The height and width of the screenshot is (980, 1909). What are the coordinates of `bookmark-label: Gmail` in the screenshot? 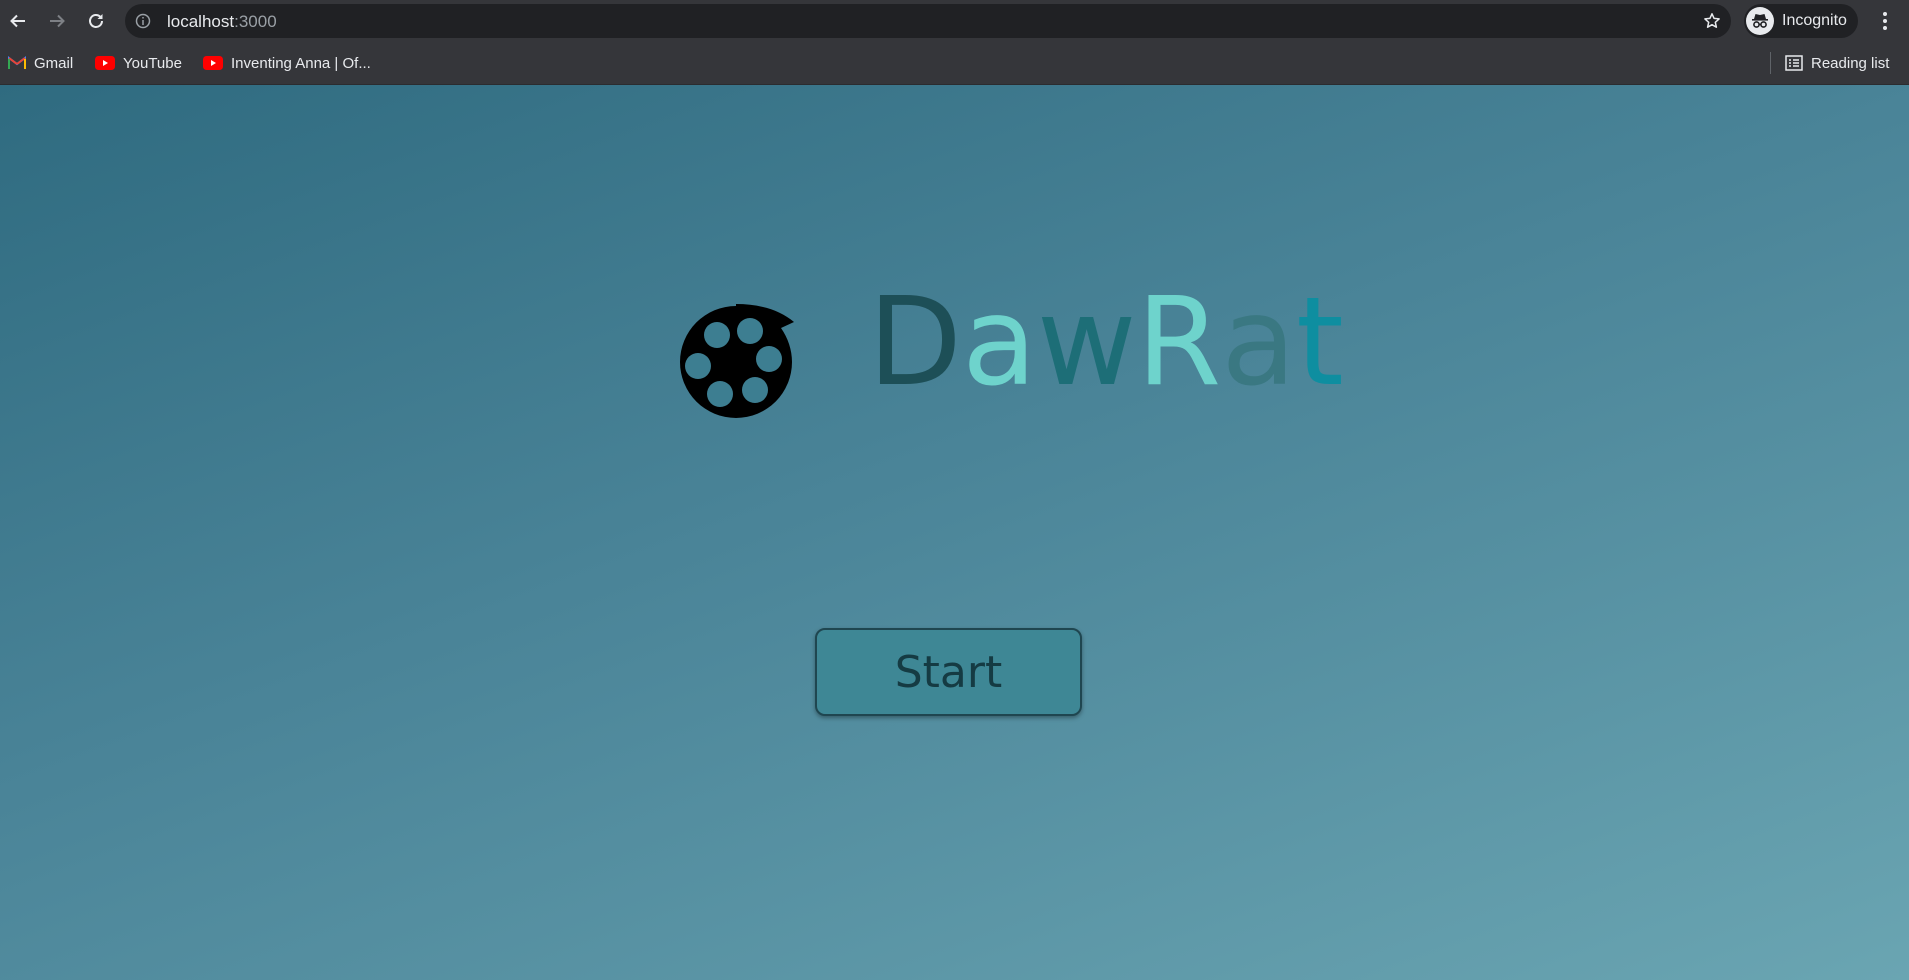 It's located at (54, 63).